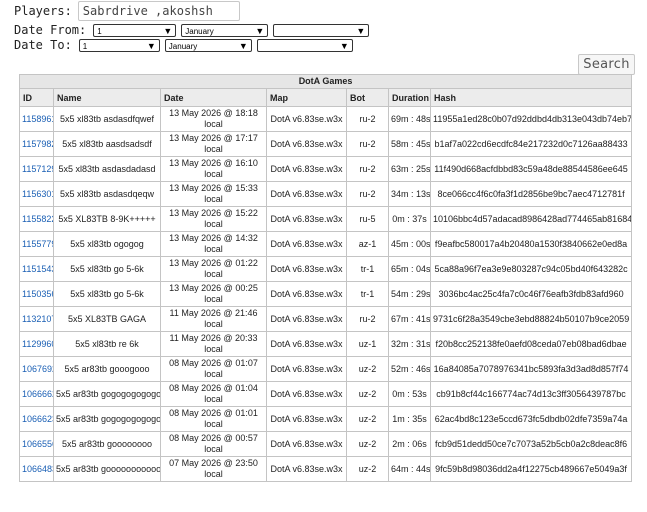 The image size is (647, 512). Describe the element at coordinates (213, 438) in the screenshot. I see `game-date-value: 08 May 2026 @ 00:57` at that location.